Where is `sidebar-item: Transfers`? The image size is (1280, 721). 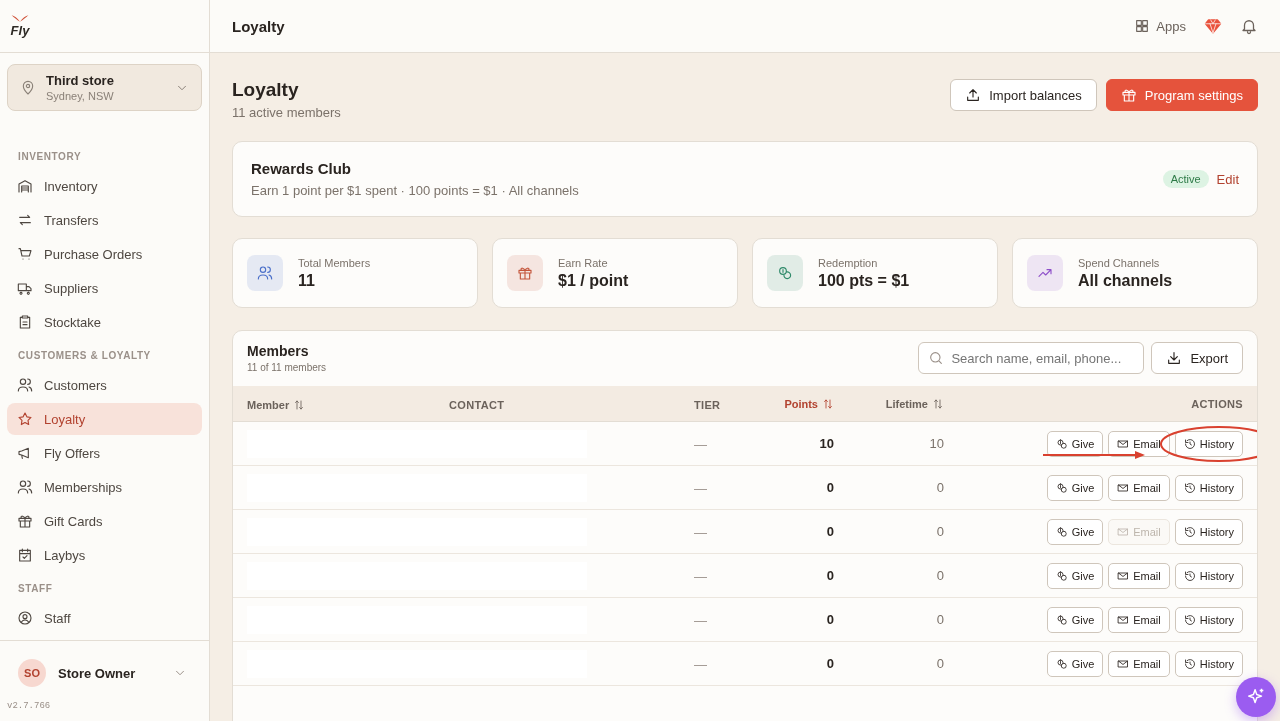
sidebar-item: Transfers is located at coordinates (104, 220).